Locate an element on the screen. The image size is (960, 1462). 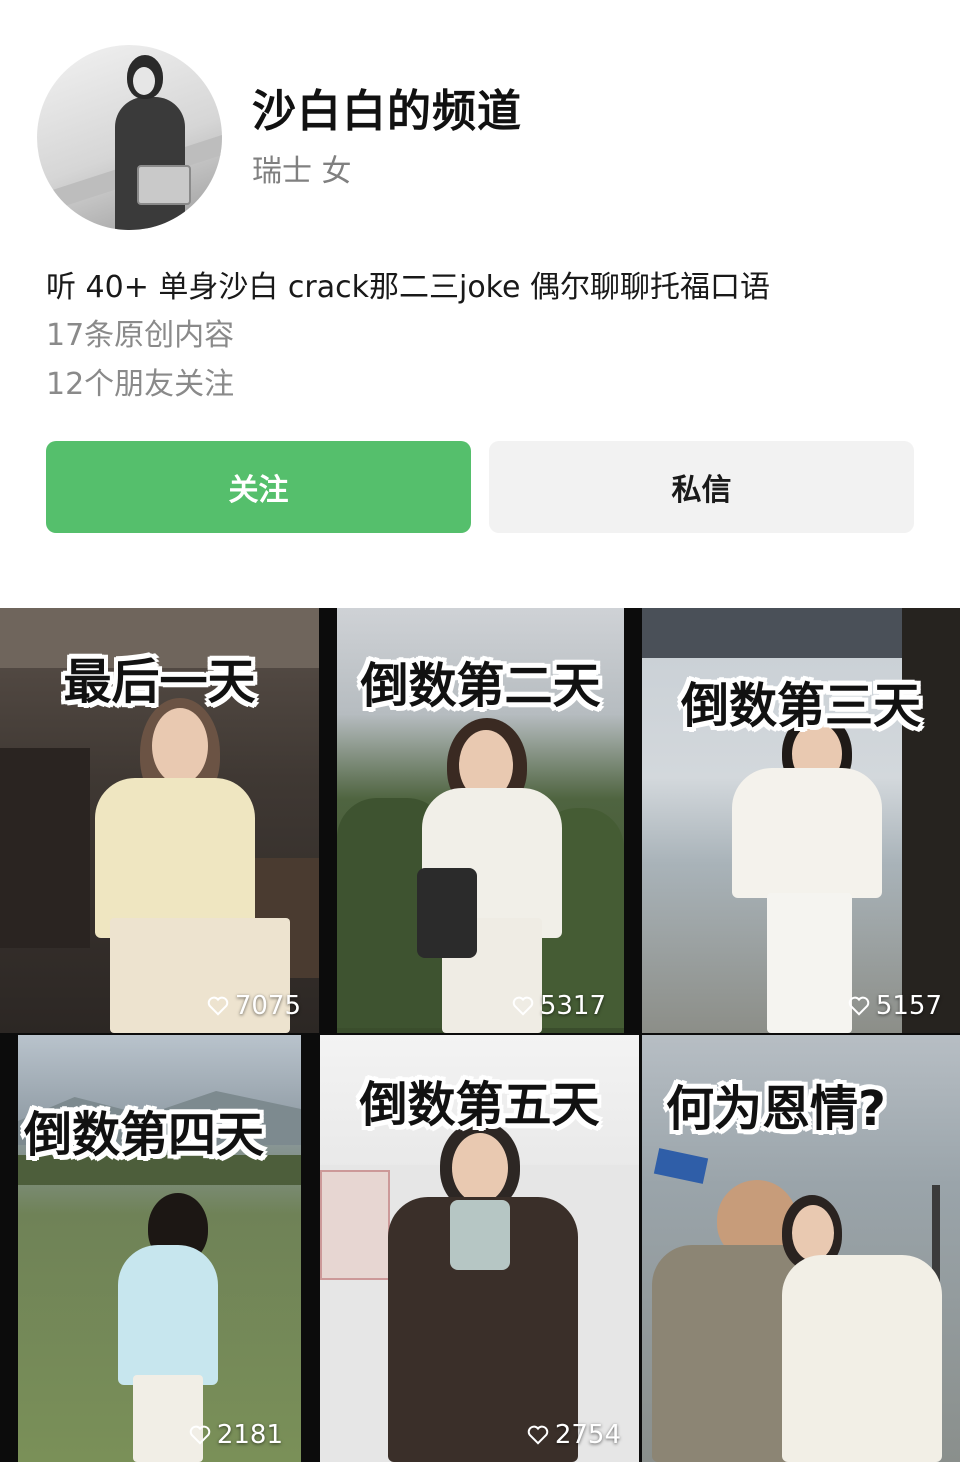
original-content-count: 17条原创内容 is located at coordinates (140, 336).